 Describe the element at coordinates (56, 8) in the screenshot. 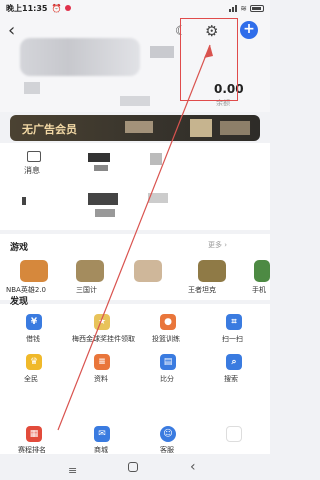

I see `alarm-icon: ⏰` at that location.